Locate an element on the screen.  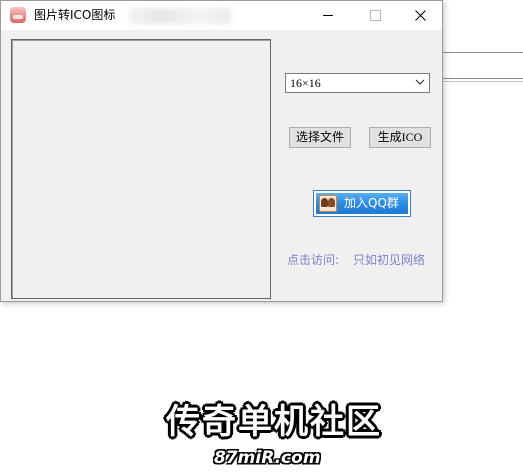
join-qq-group-label: 加入QQ群 is located at coordinates (371, 203).